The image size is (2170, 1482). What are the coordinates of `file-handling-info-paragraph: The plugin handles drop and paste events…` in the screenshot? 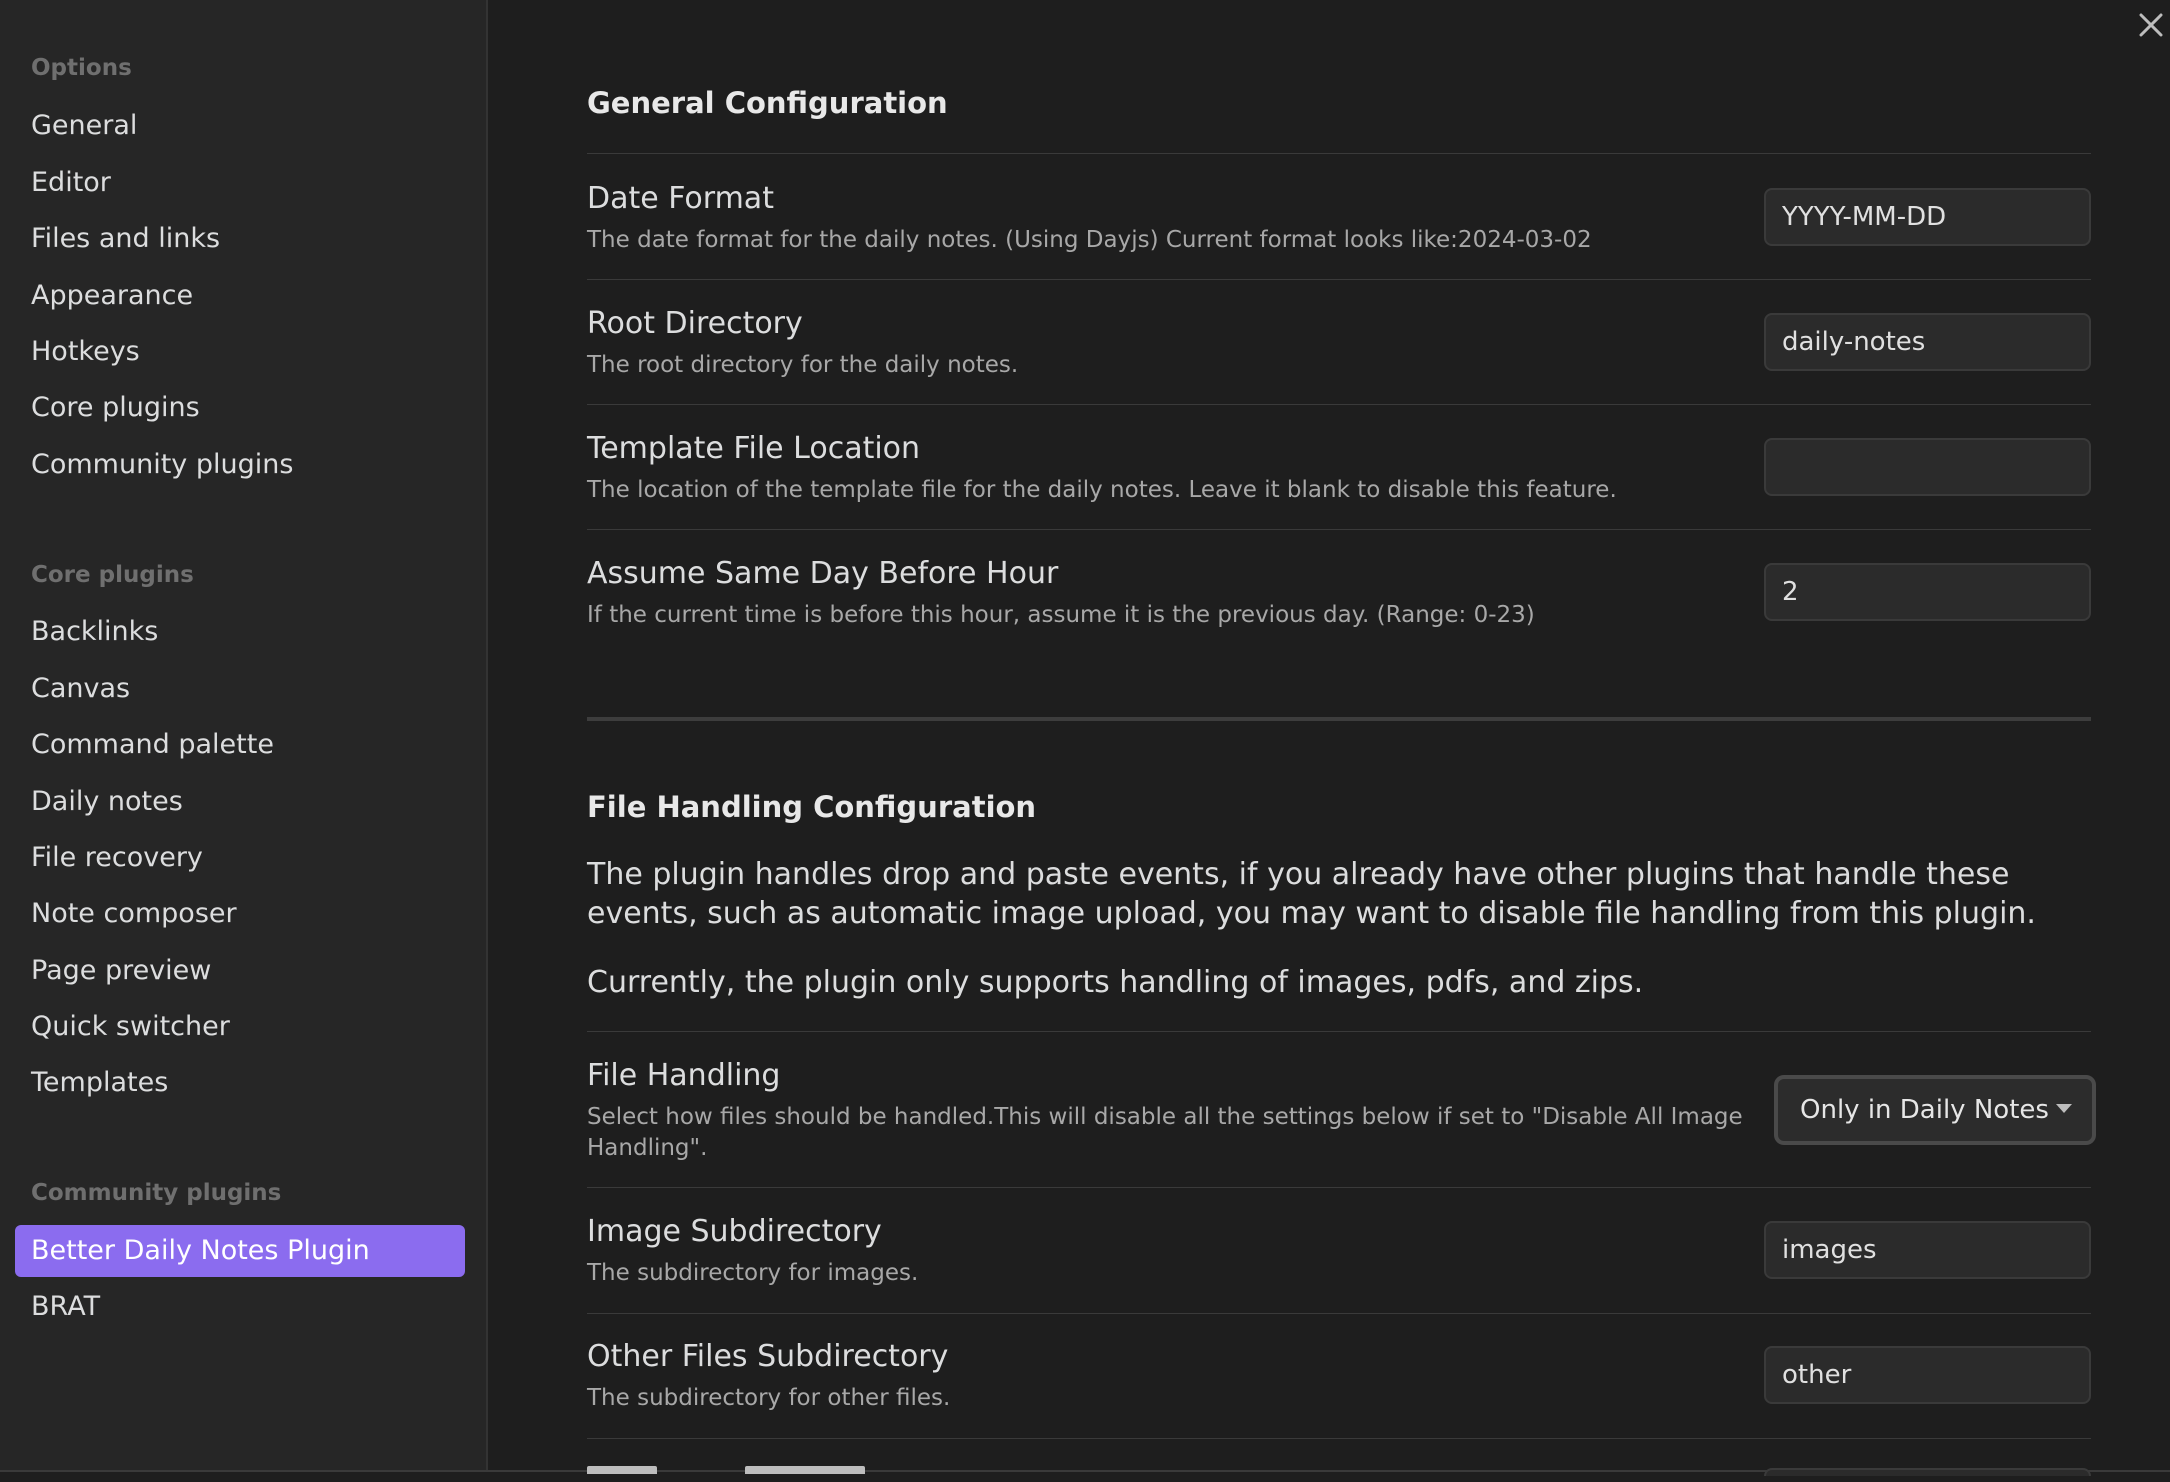 It's located at (1311, 894).